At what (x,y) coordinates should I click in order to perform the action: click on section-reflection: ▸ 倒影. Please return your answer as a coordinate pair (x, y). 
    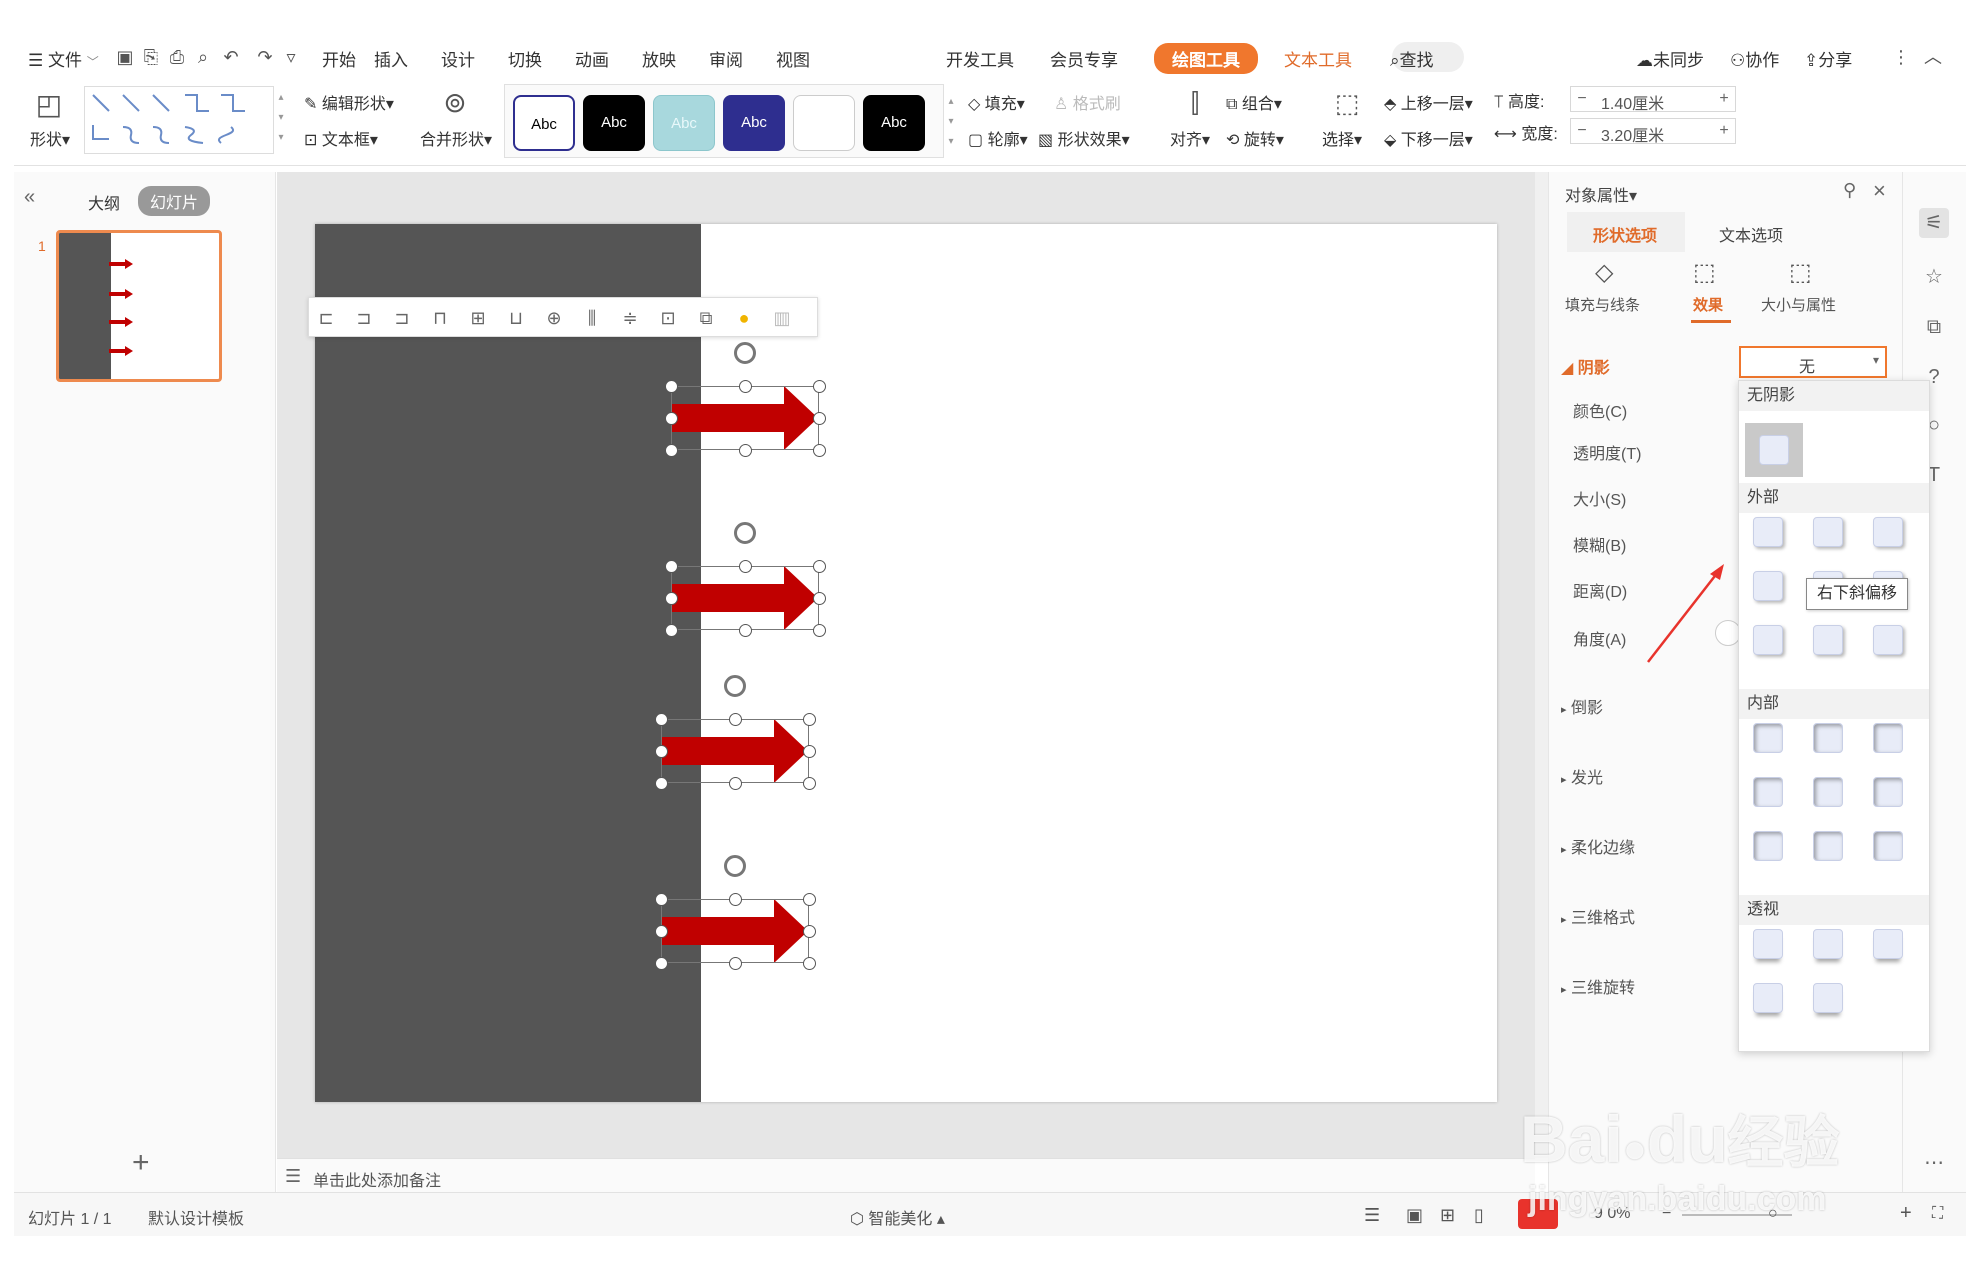
    Looking at the image, I should click on (1582, 706).